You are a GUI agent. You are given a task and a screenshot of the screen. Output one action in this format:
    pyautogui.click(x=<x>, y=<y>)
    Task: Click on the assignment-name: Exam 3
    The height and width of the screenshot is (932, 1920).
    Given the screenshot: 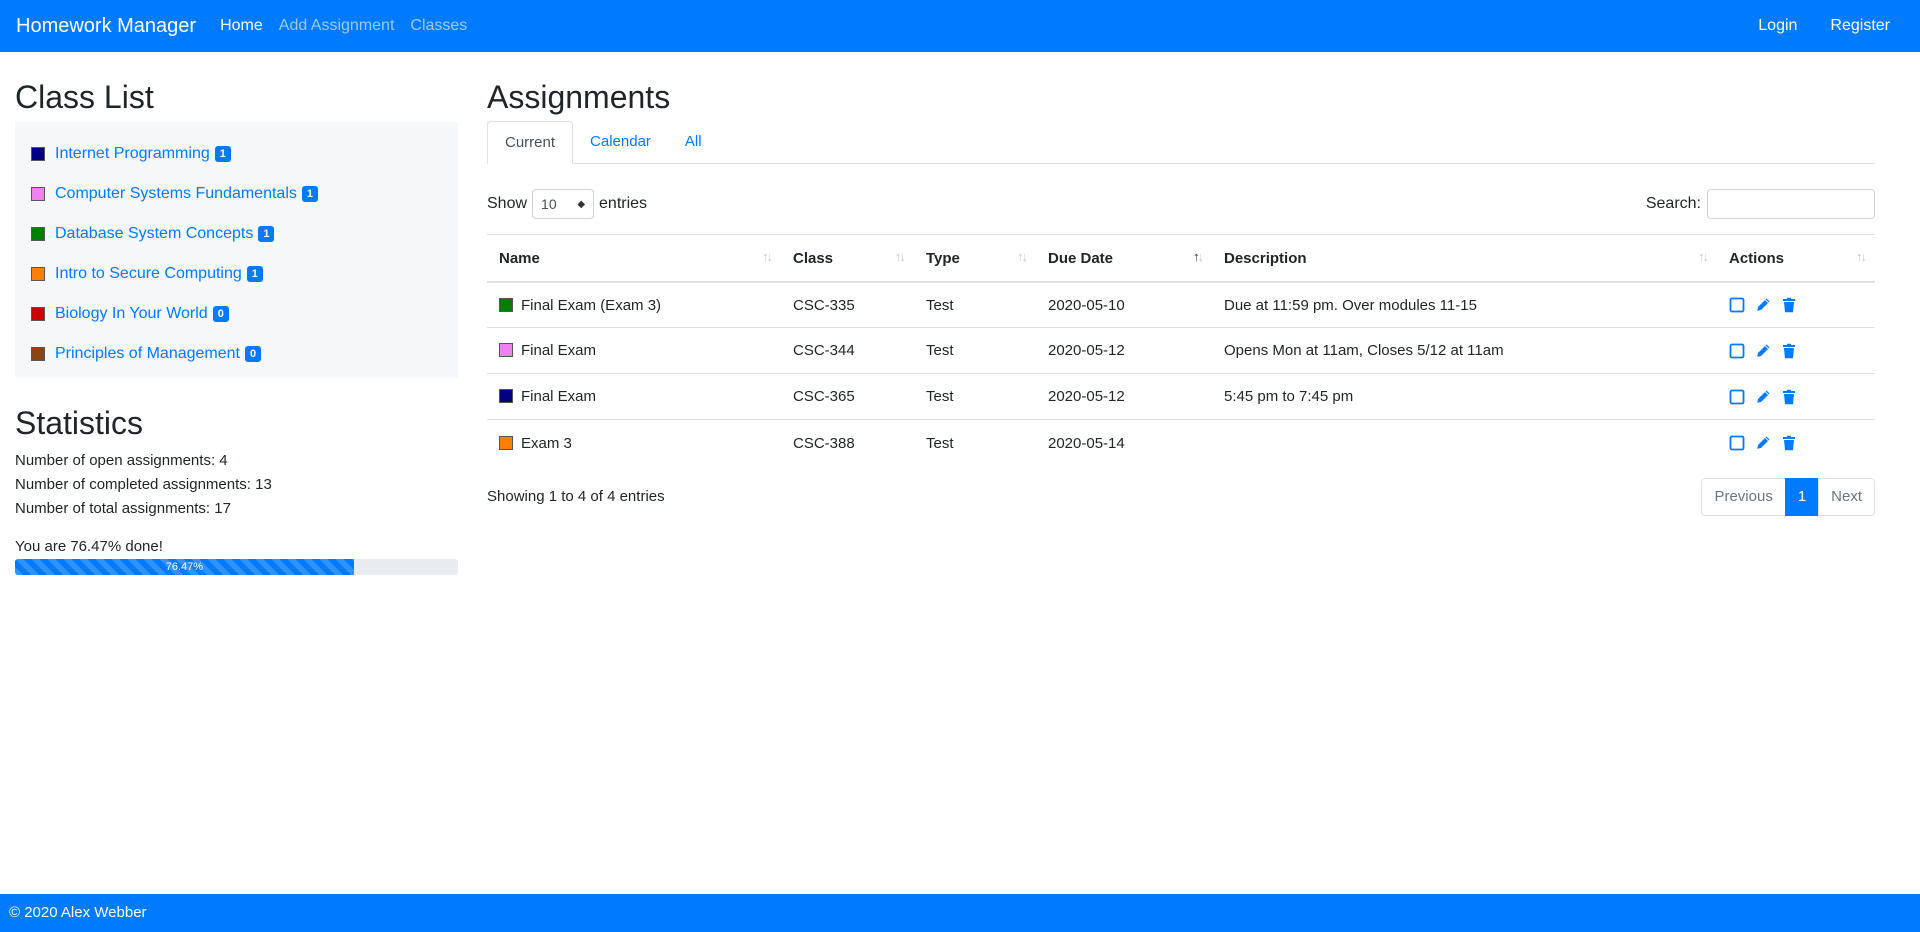 What is the action you would take?
    pyautogui.click(x=546, y=443)
    